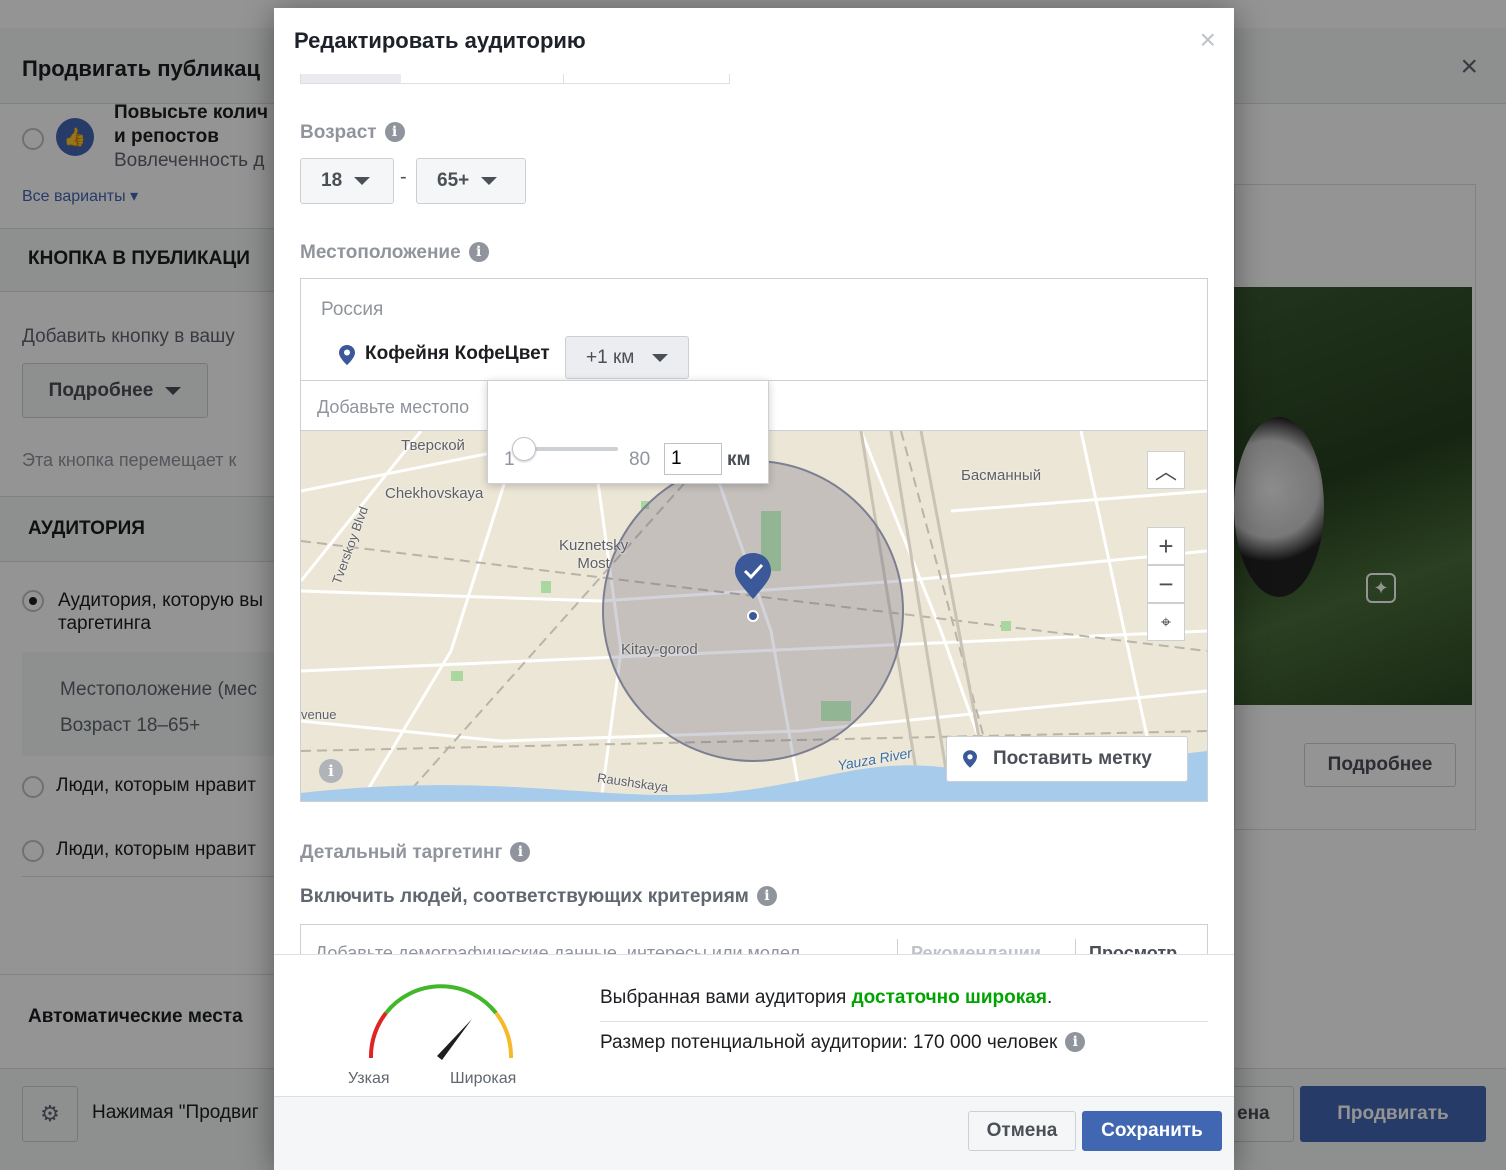 The width and height of the screenshot is (1506, 1170). Describe the element at coordinates (754, 41) in the screenshot. I see `dialog-header: Редактировать аудиторию ×` at that location.